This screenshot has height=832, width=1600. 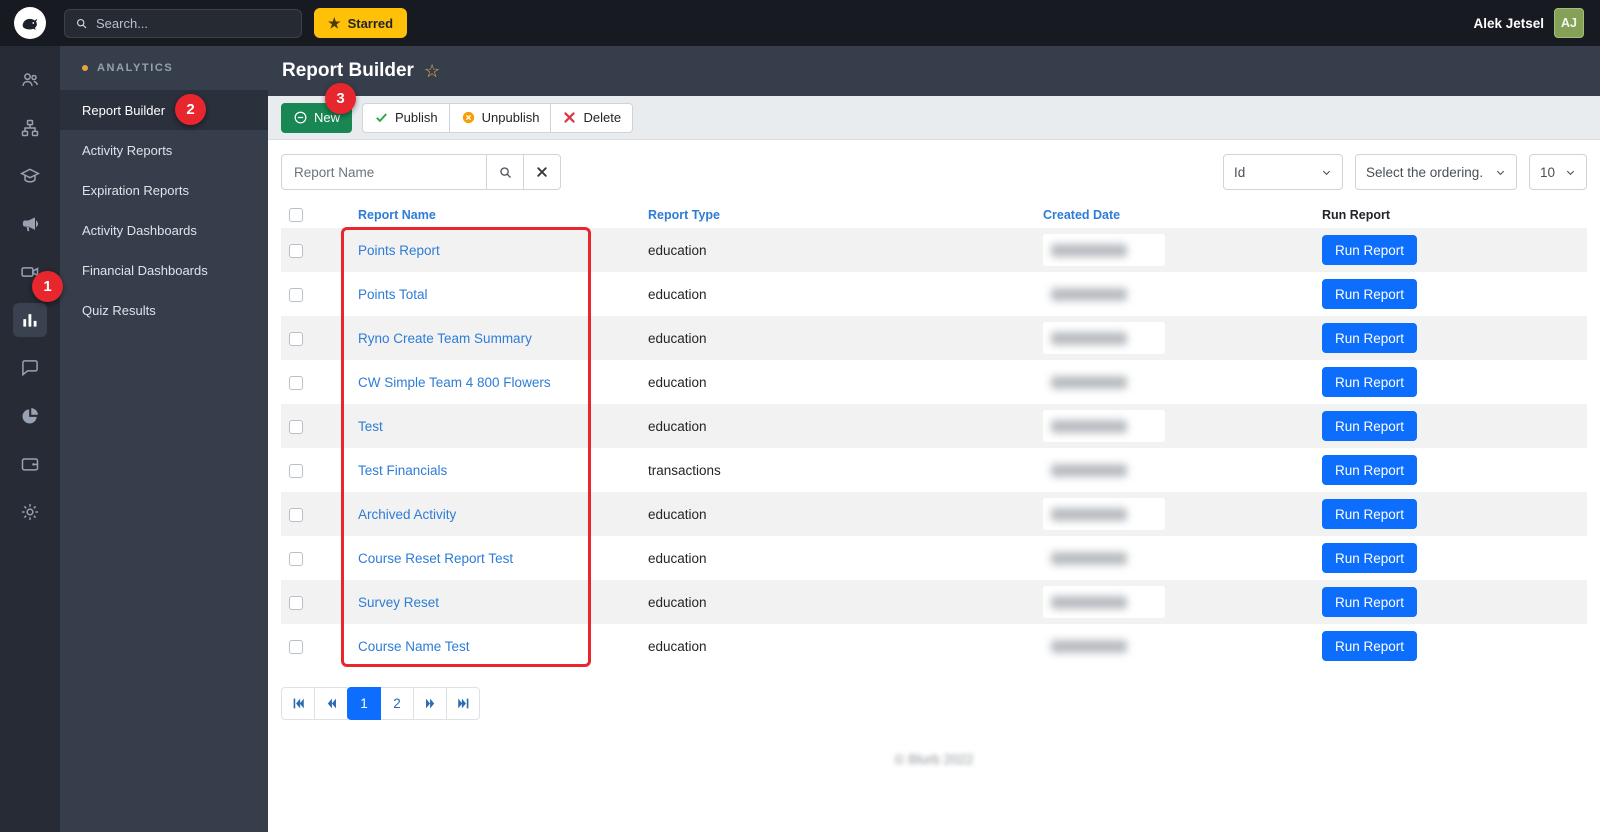 What do you see at coordinates (592, 117) in the screenshot?
I see `delete-button: Delete` at bounding box center [592, 117].